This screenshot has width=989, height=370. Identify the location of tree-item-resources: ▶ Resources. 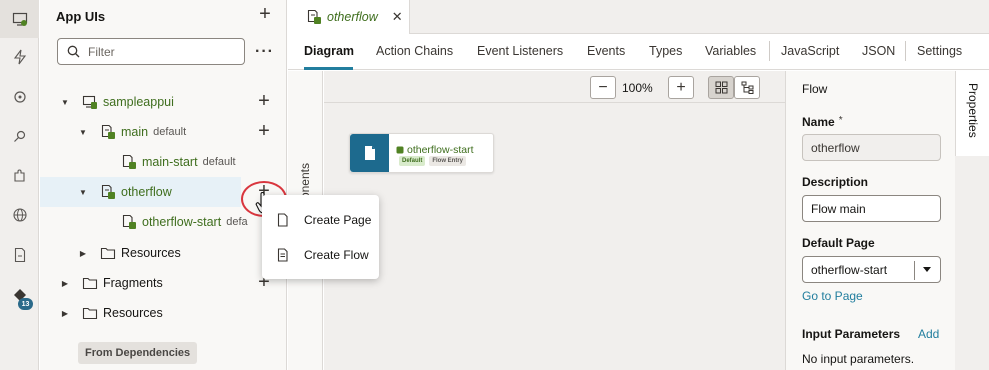
(163, 313).